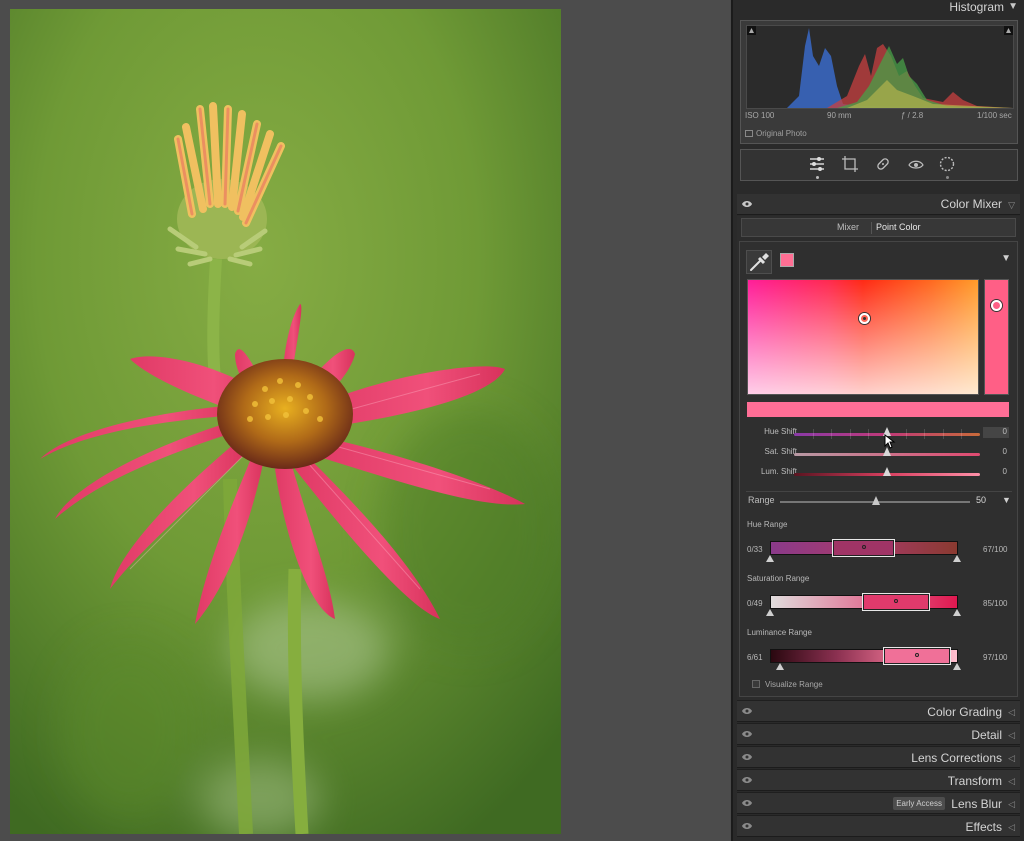 This screenshot has height=841, width=1024. What do you see at coordinates (878, 204) in the screenshot?
I see `color-mixer-header: Color Mixer ▽` at bounding box center [878, 204].